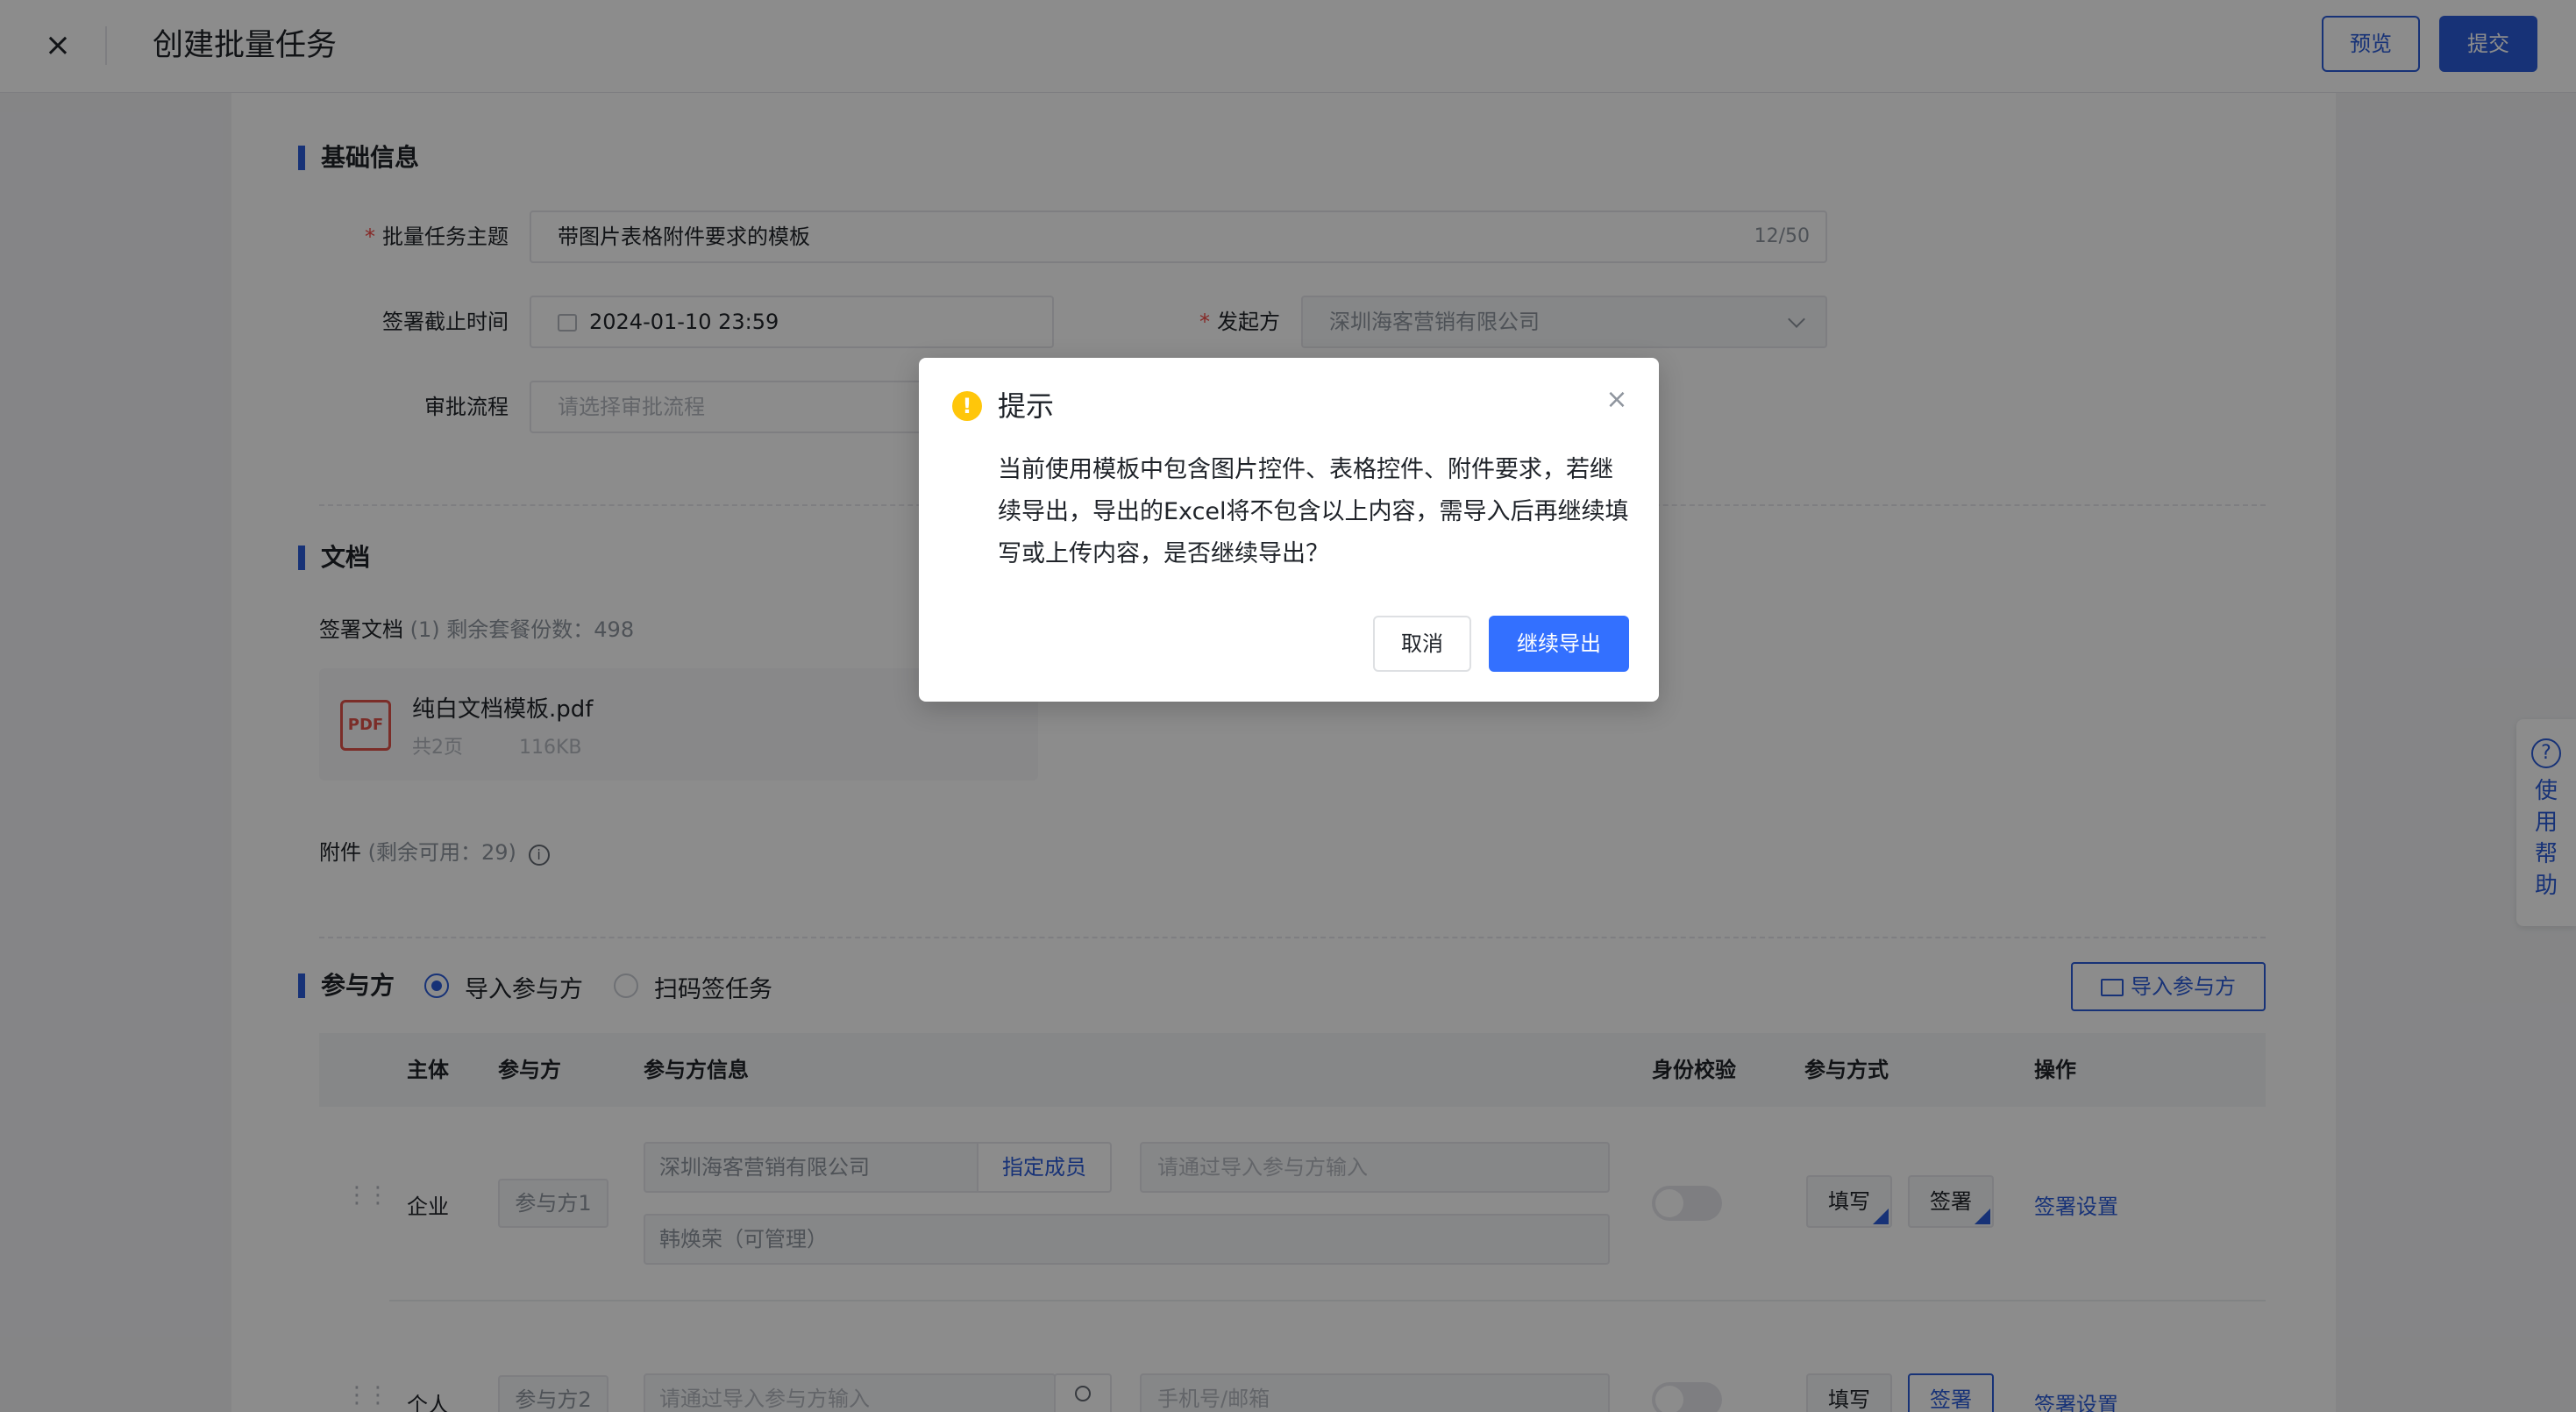  I want to click on warning-icon: !, so click(967, 406).